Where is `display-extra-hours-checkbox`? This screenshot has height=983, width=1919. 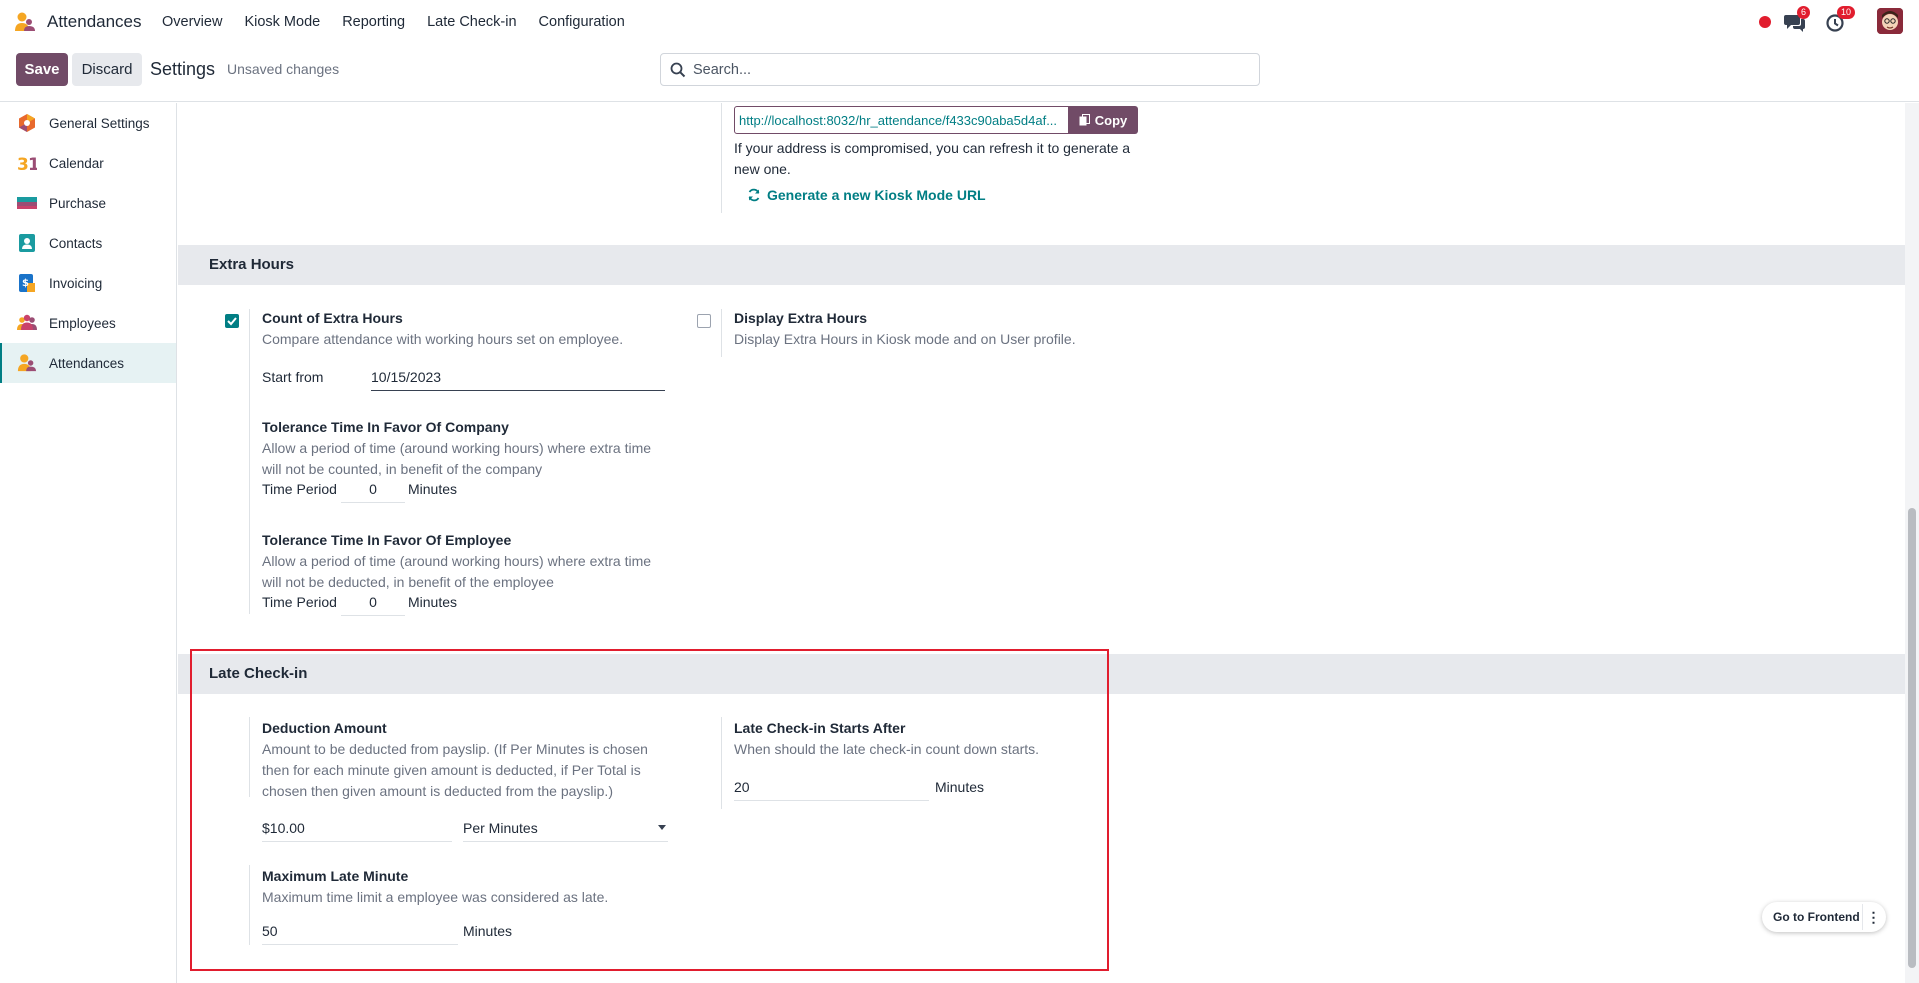
display-extra-hours-checkbox is located at coordinates (704, 321).